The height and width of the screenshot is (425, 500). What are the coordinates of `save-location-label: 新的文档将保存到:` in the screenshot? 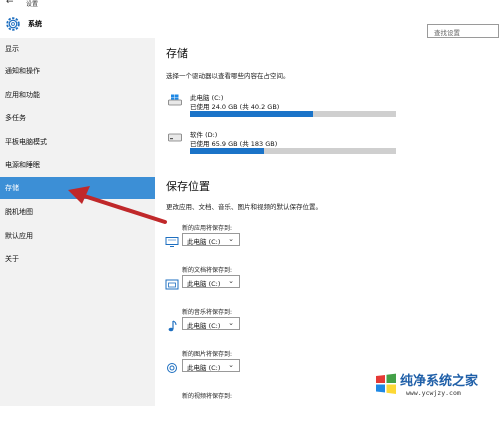 It's located at (207, 270).